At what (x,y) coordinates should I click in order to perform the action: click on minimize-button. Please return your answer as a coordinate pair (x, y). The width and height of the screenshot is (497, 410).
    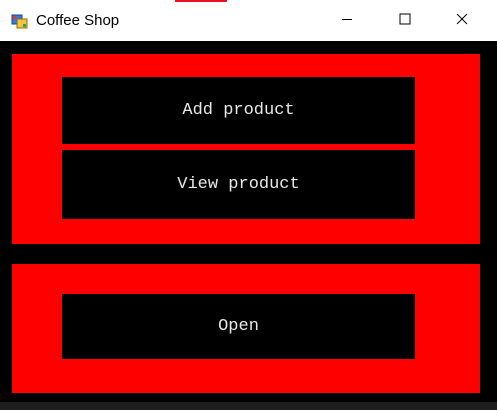
    Looking at the image, I should click on (347, 20).